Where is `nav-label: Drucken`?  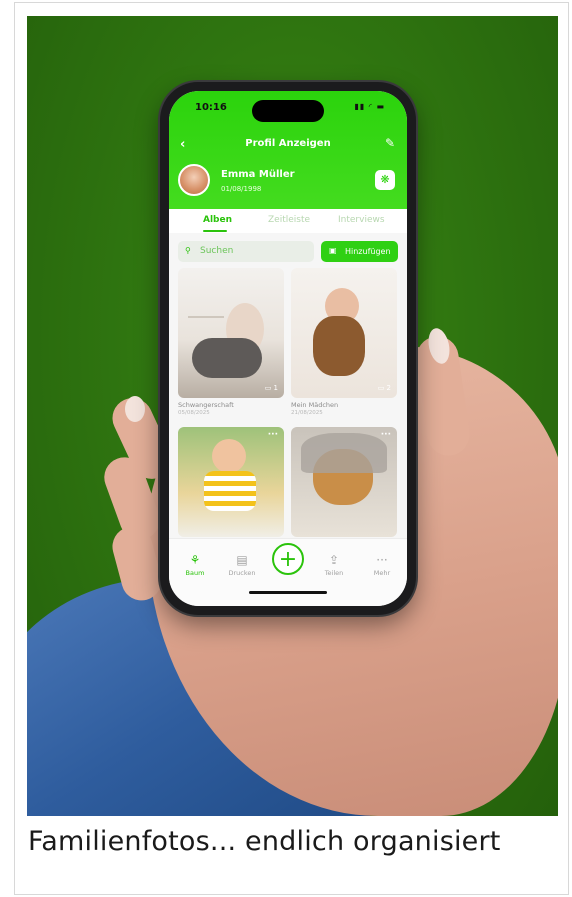
nav-label: Drucken is located at coordinates (242, 573).